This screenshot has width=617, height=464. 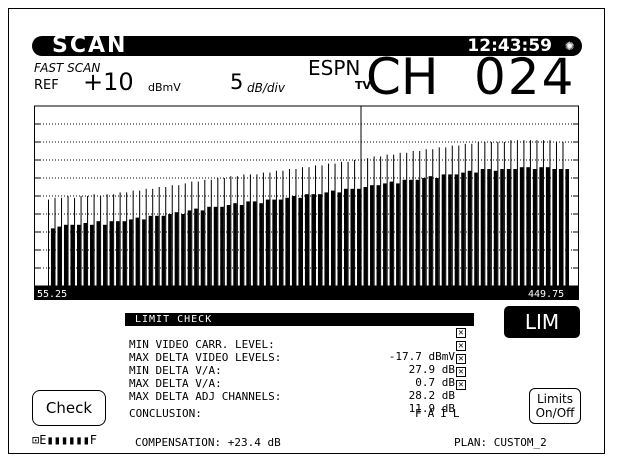 What do you see at coordinates (93, 440) in the screenshot?
I see `battery-full-label: F` at bounding box center [93, 440].